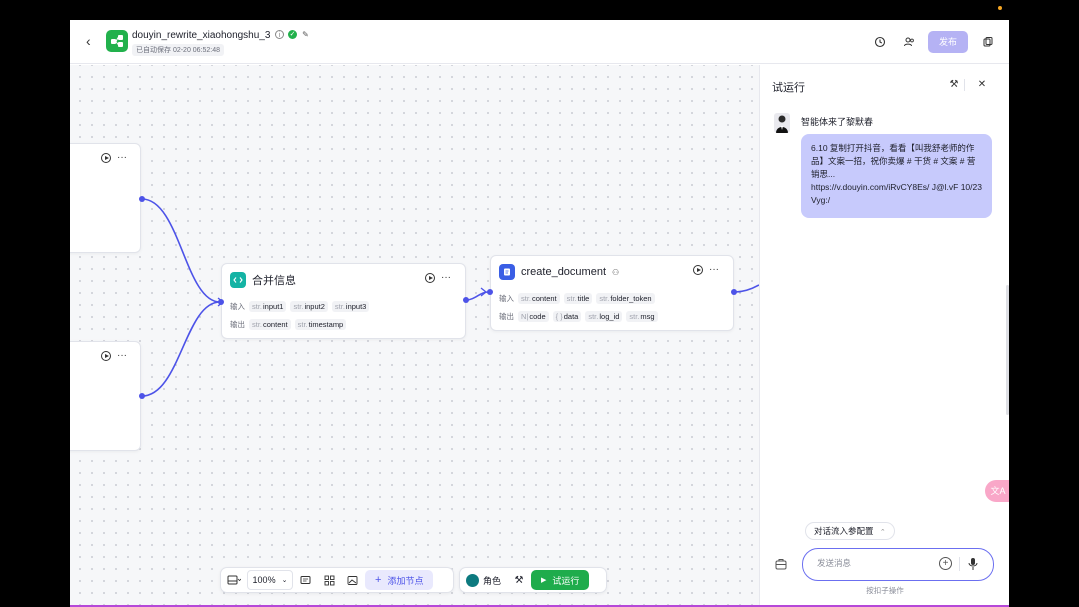  Describe the element at coordinates (948, 42) in the screenshot. I see `publish-button: 发布` at that location.